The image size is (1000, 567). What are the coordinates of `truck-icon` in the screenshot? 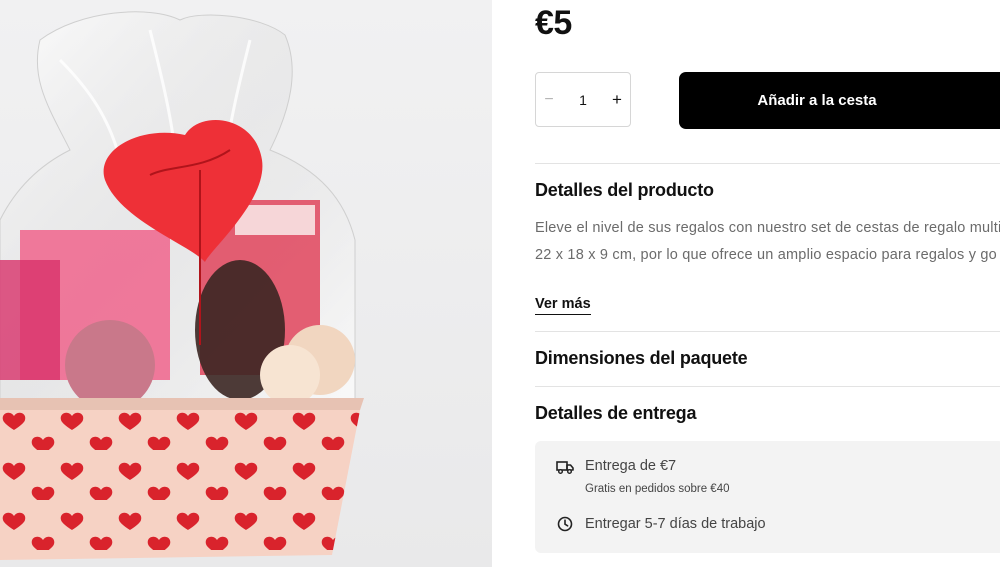 It's located at (565, 467).